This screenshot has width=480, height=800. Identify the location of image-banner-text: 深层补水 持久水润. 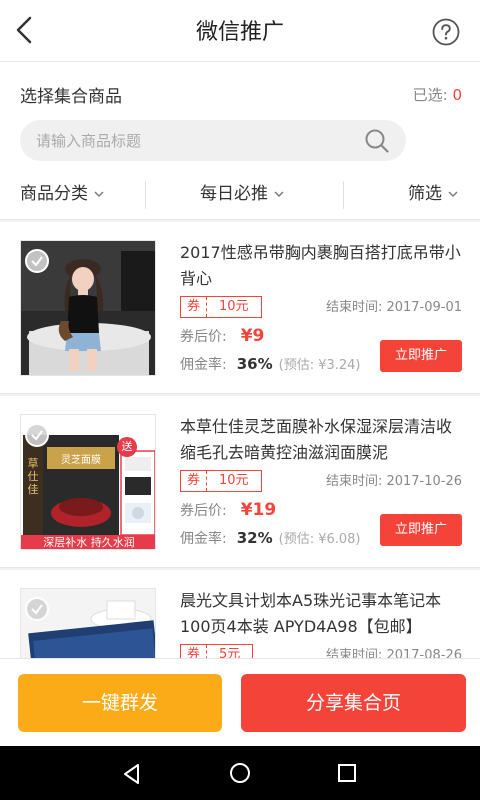
(89, 542).